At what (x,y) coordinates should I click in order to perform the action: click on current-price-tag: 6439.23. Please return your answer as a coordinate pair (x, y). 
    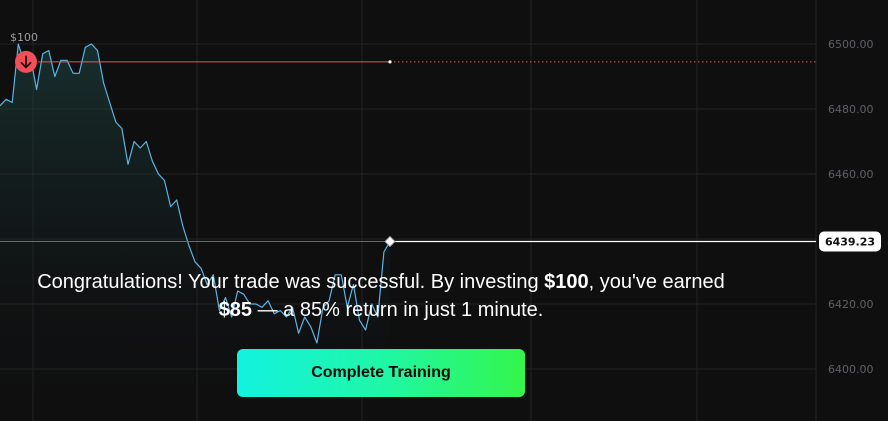
    Looking at the image, I should click on (850, 241).